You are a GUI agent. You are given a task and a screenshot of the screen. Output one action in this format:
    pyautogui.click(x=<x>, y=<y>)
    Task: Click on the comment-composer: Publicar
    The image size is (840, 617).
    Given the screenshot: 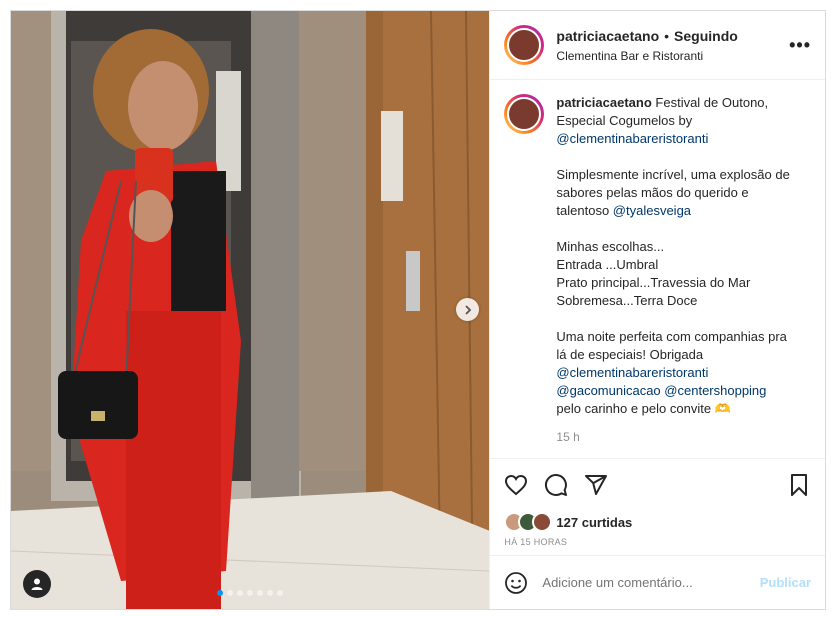 What is the action you would take?
    pyautogui.click(x=657, y=582)
    